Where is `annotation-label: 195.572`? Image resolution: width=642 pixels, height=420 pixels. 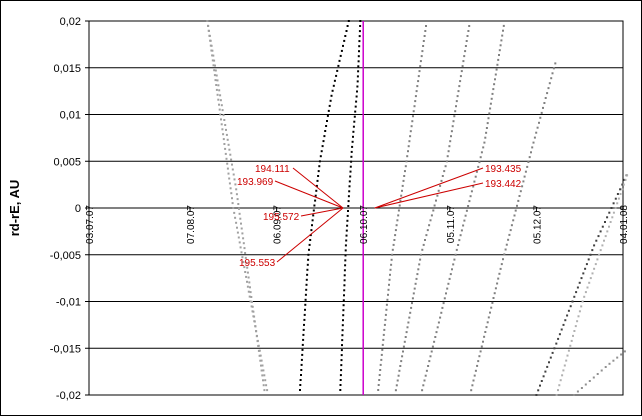
annotation-label: 195.572 is located at coordinates (281, 217).